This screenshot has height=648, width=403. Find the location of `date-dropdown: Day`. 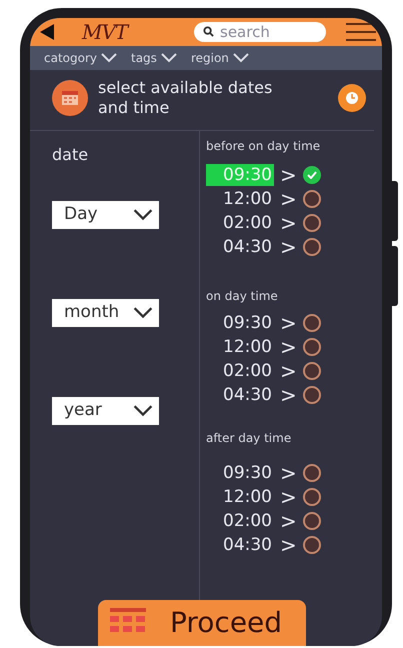

date-dropdown: Day is located at coordinates (105, 215).